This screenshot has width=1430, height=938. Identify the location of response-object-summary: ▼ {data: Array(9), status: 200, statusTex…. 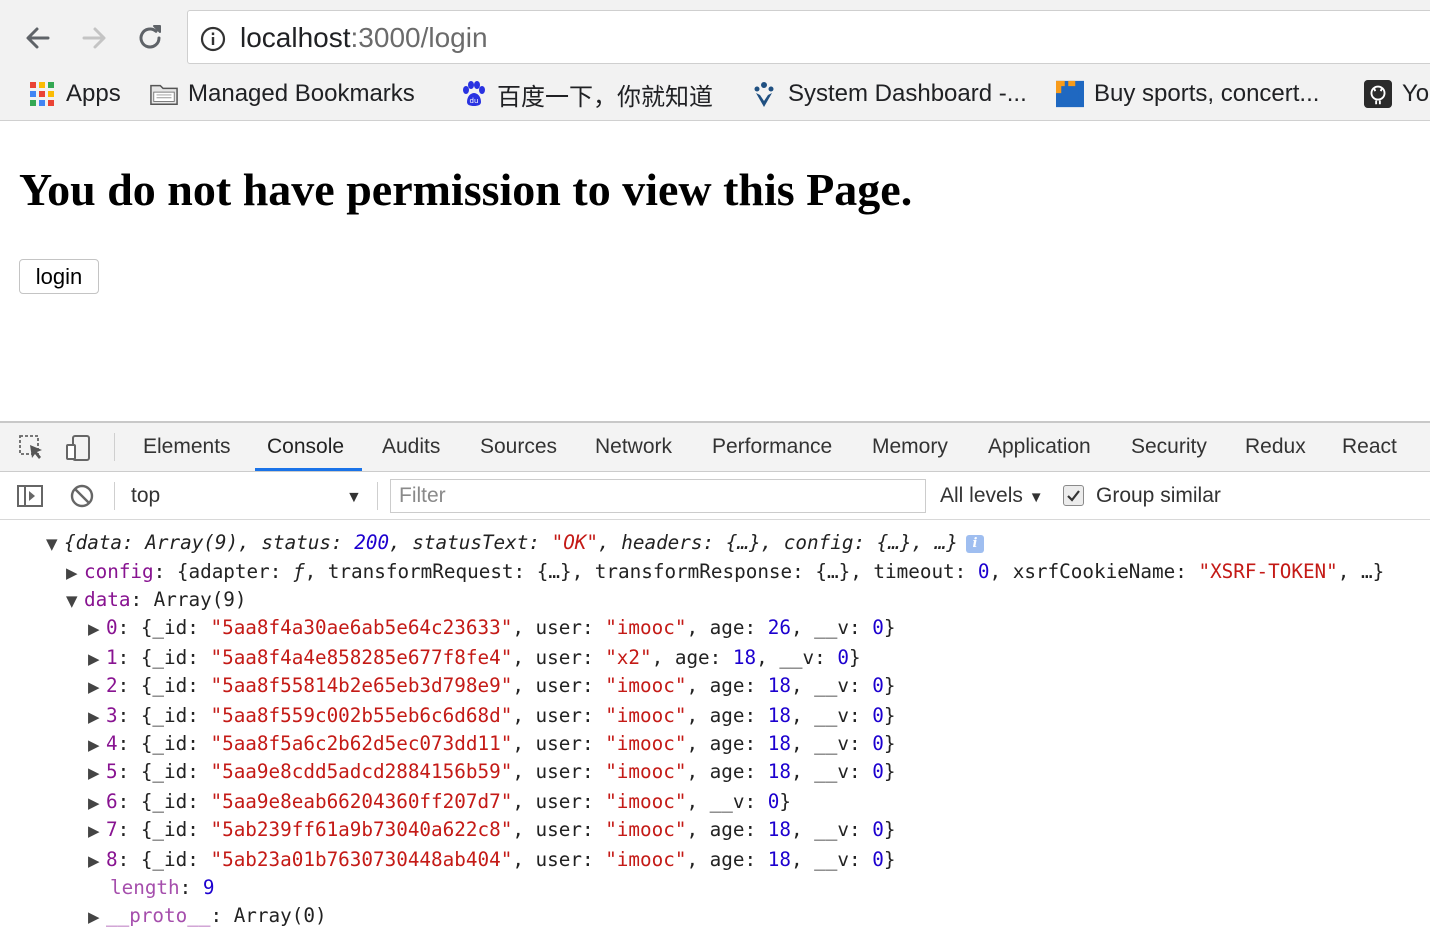
(515, 543).